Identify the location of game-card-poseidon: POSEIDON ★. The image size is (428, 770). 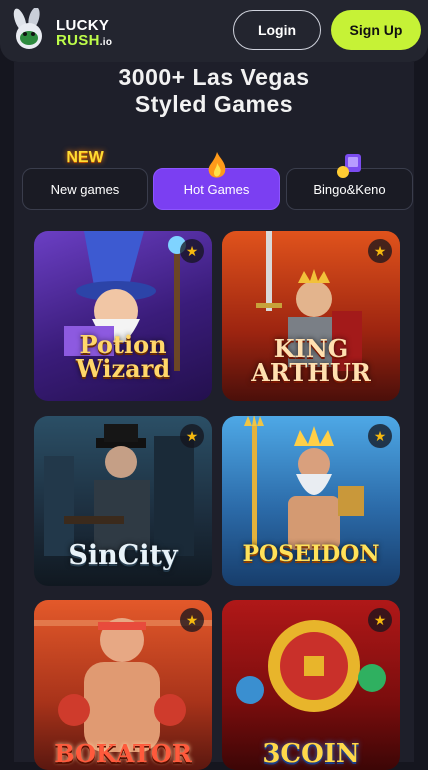
(311, 501).